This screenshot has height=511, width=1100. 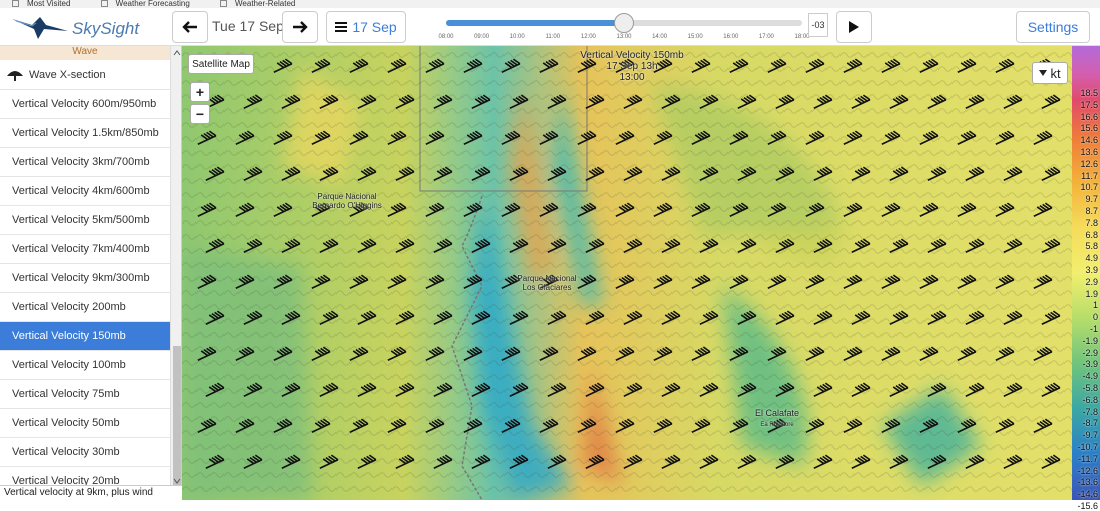 What do you see at coordinates (777, 425) in the screenshot?
I see `place-label-ea-ruimtore: Ea Ruimtore` at bounding box center [777, 425].